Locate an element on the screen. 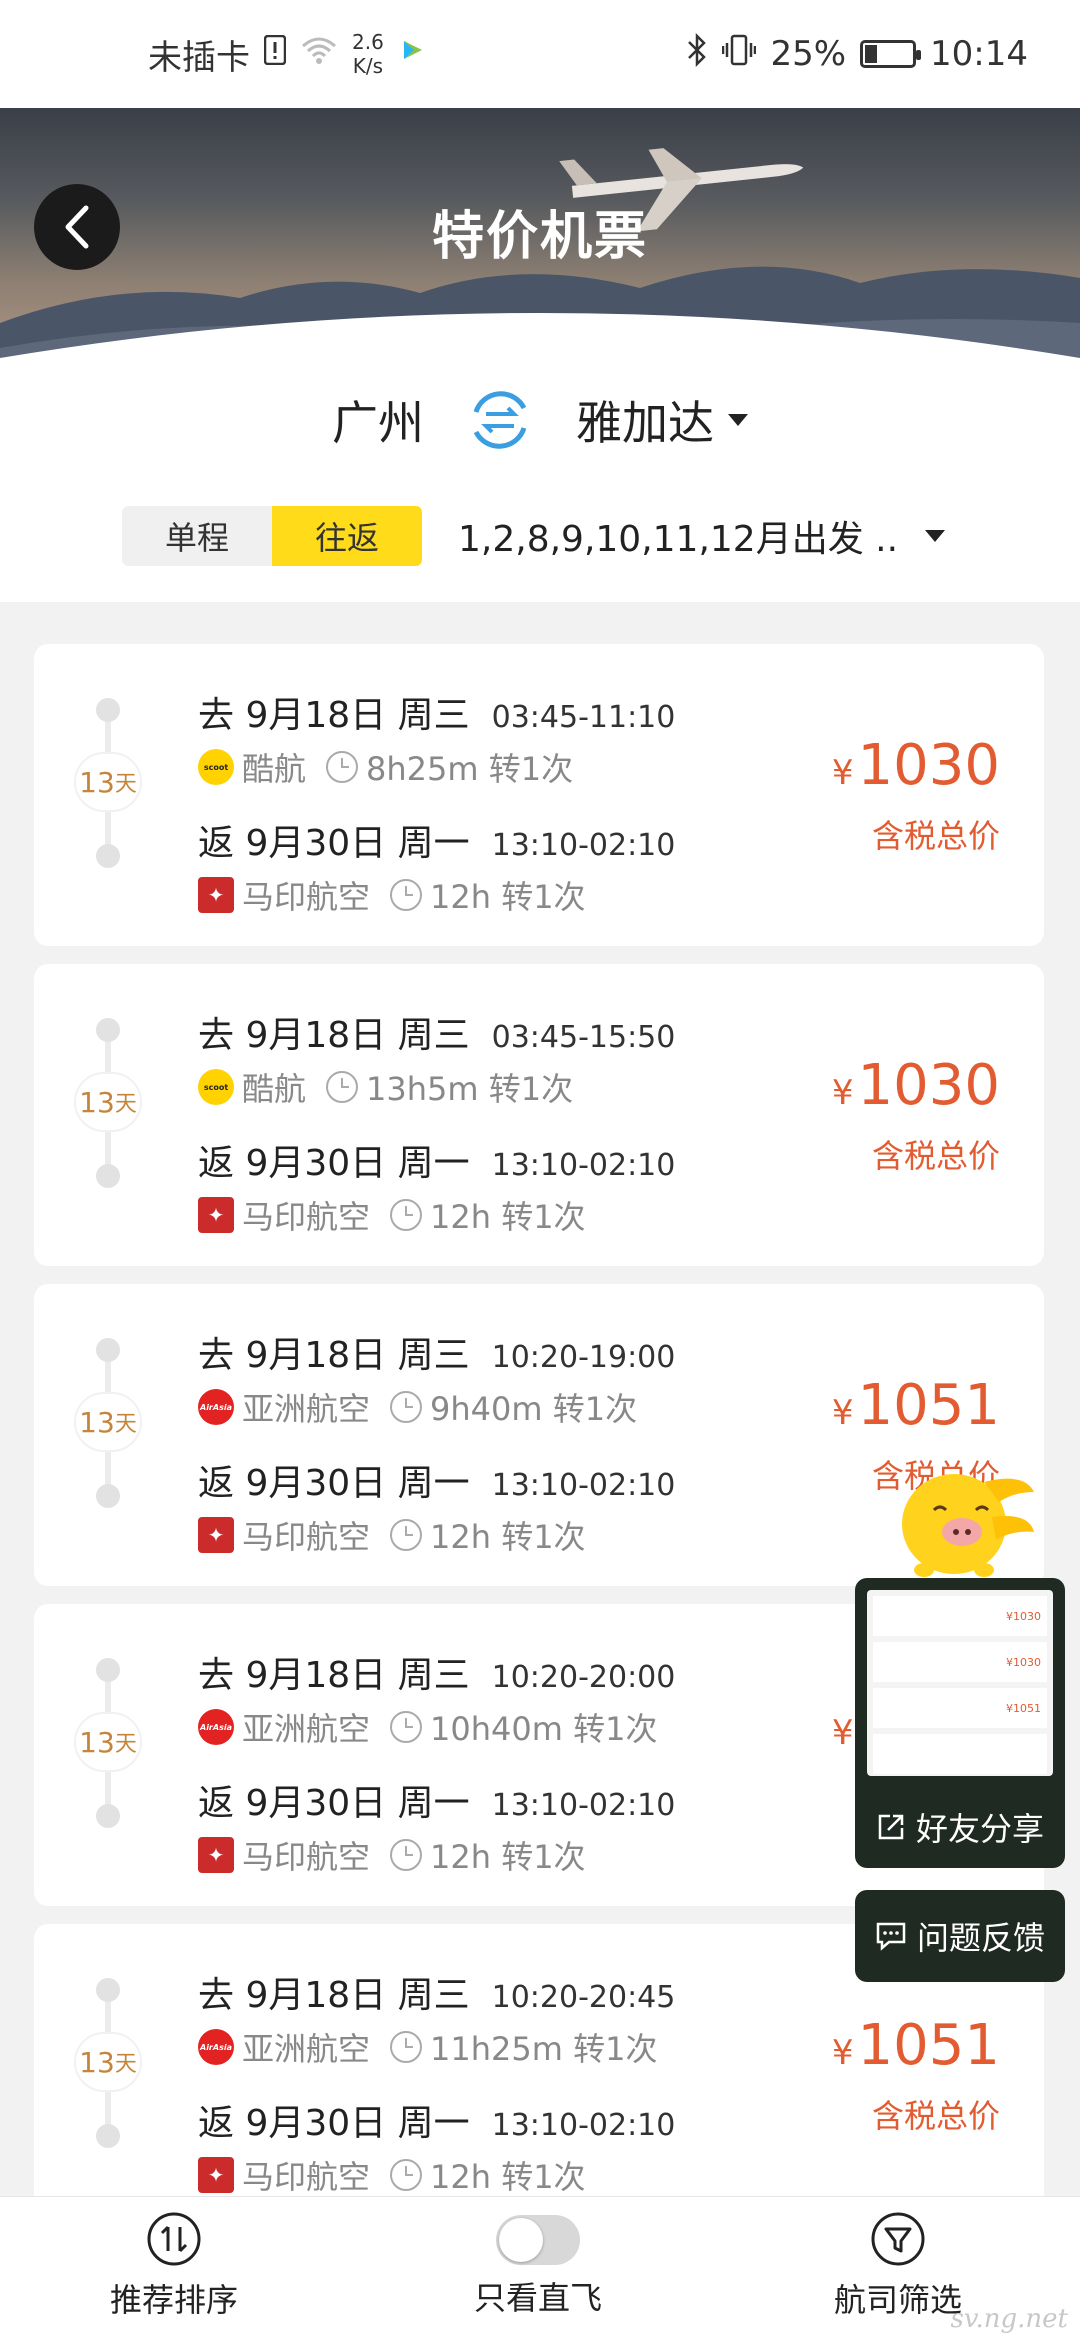 The image size is (1080, 2340). caret-down-icon is located at coordinates (738, 420).